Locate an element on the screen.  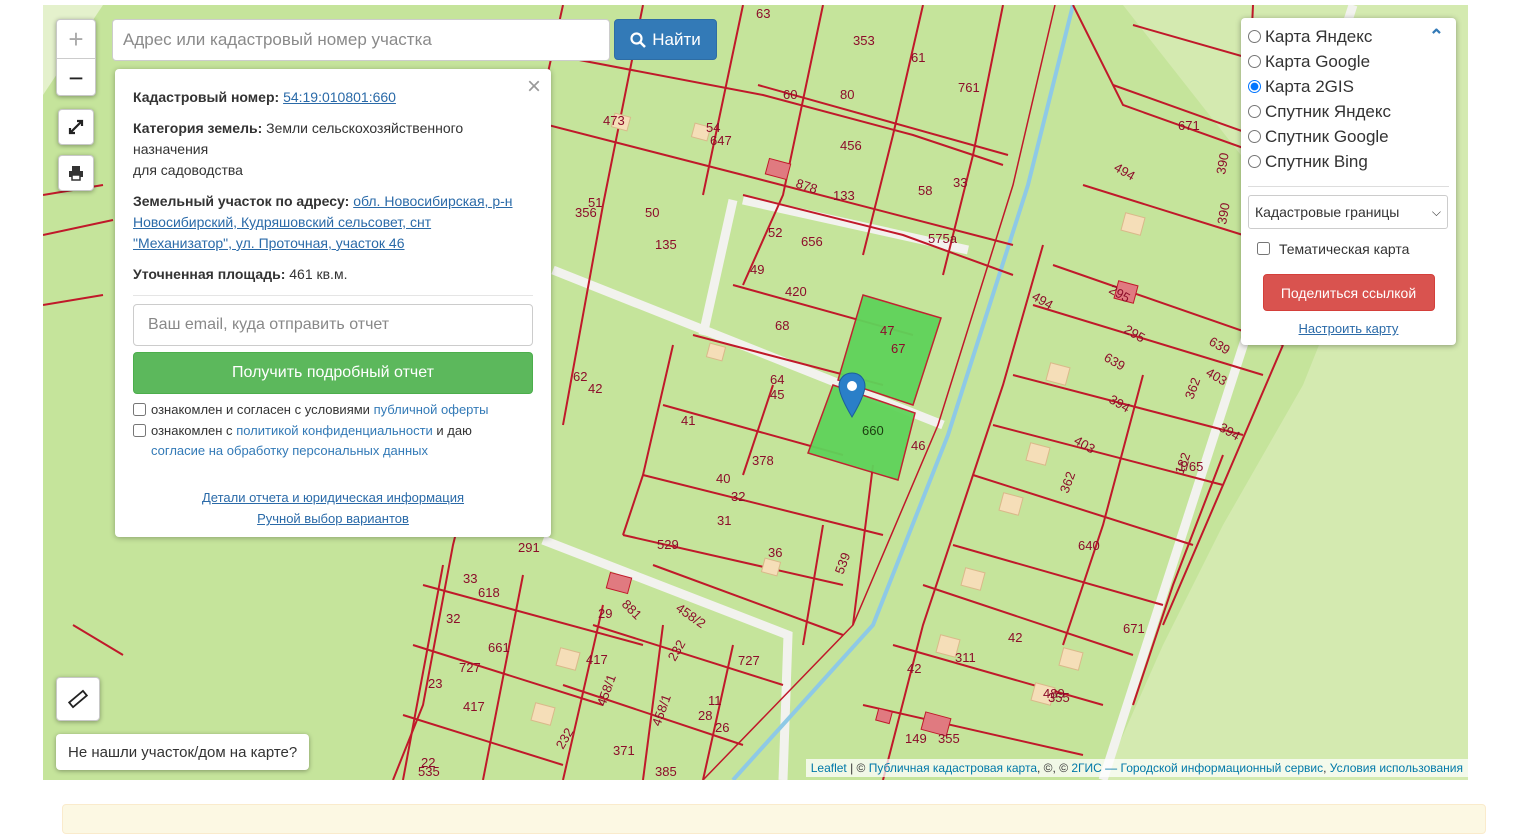
selected-location-pin-icon is located at coordinates (852, 395).